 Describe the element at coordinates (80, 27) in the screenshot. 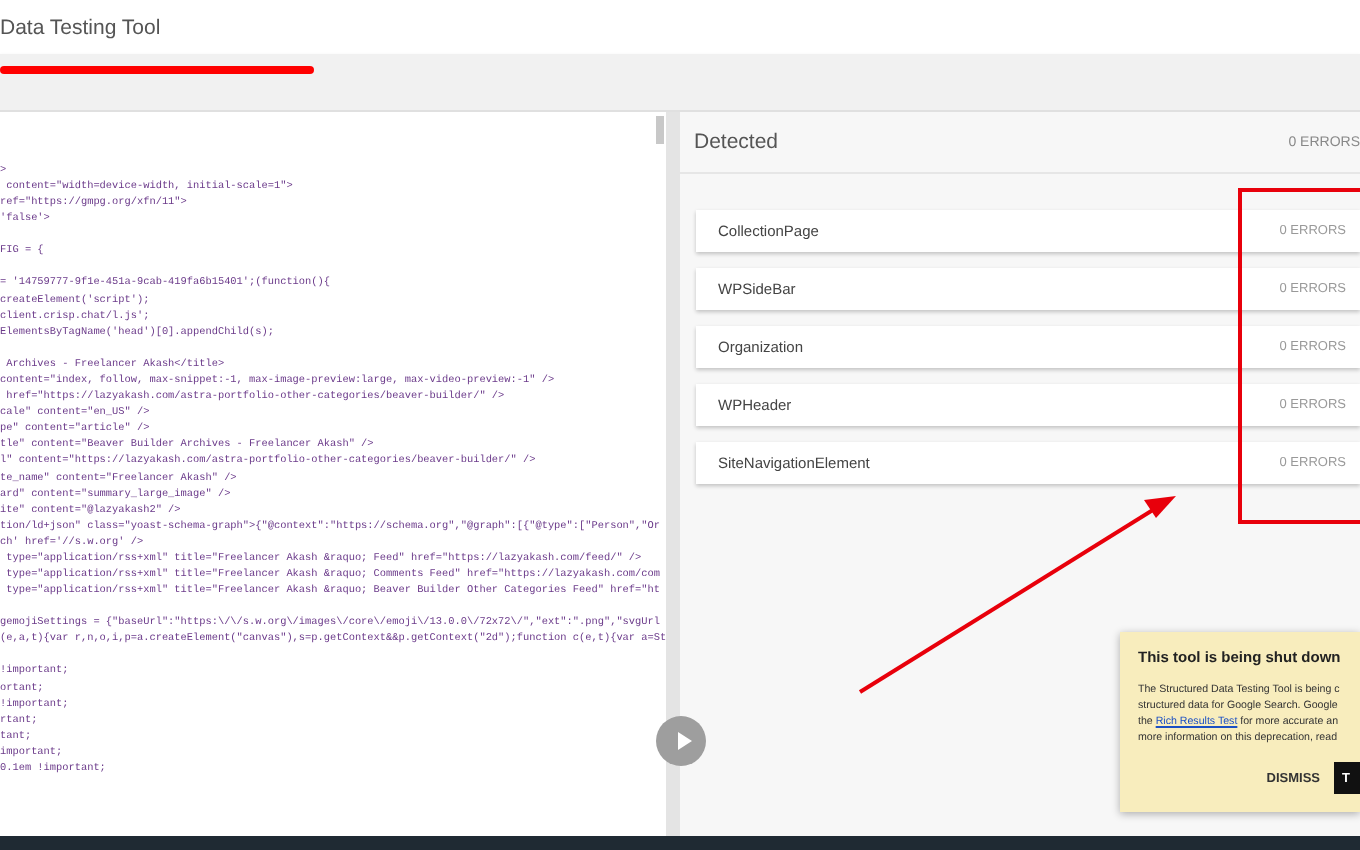

I see `app-title: Data Testing Tool` at that location.